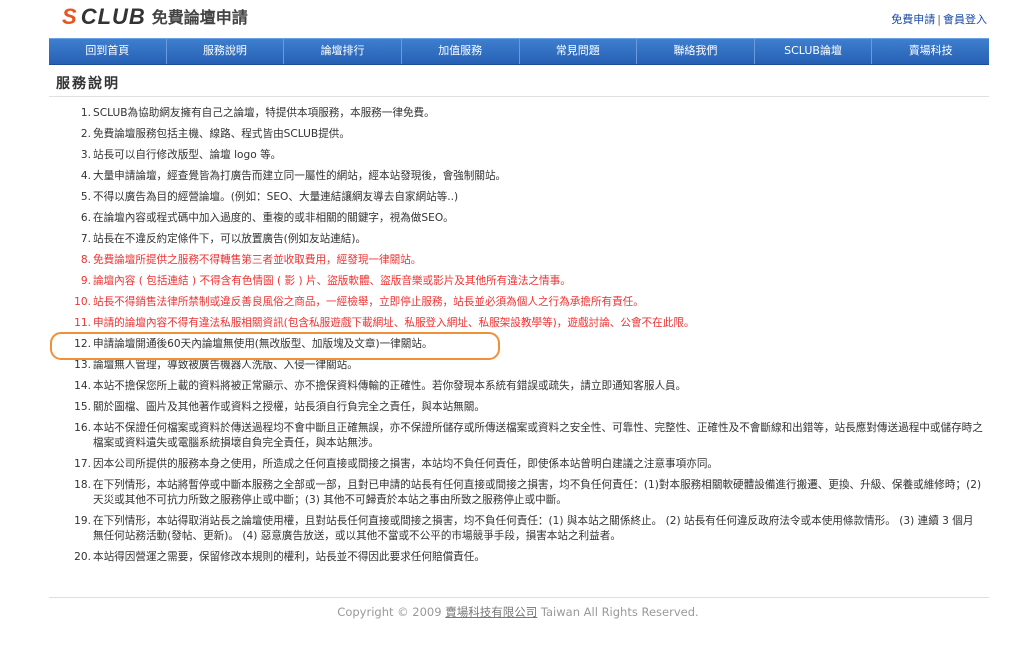  I want to click on login-link: 會員登入, so click(965, 19).